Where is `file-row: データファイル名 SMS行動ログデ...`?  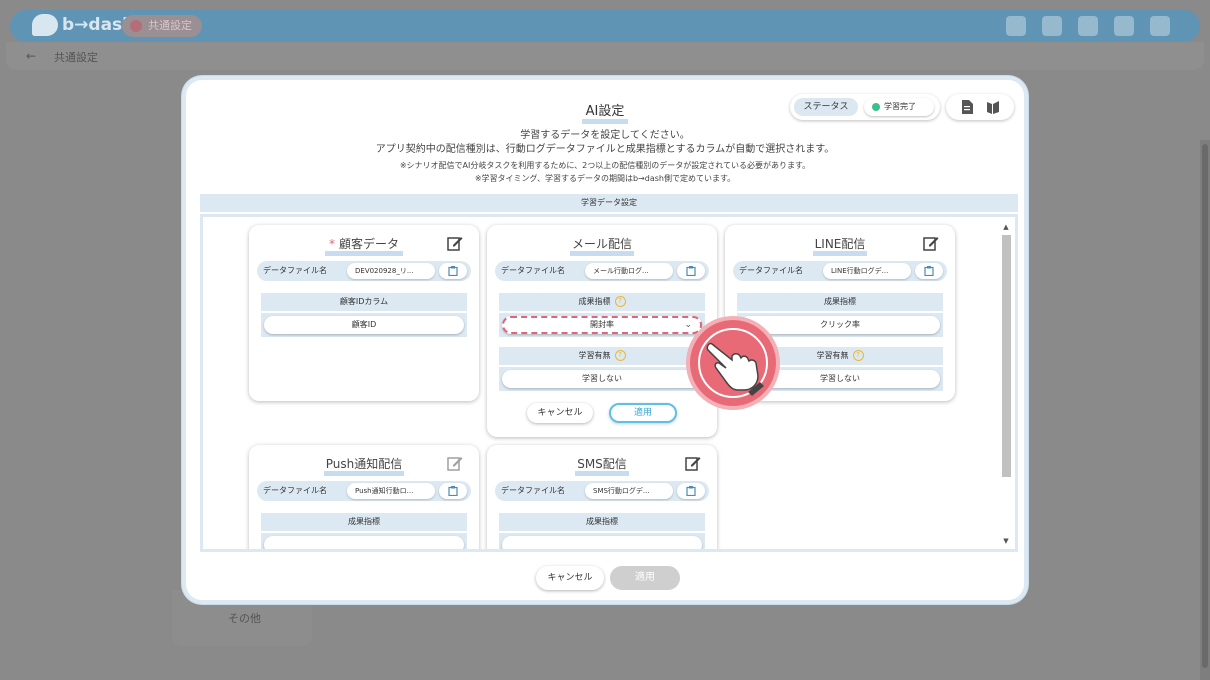
file-row: データファイル名 SMS行動ログデ... is located at coordinates (602, 491).